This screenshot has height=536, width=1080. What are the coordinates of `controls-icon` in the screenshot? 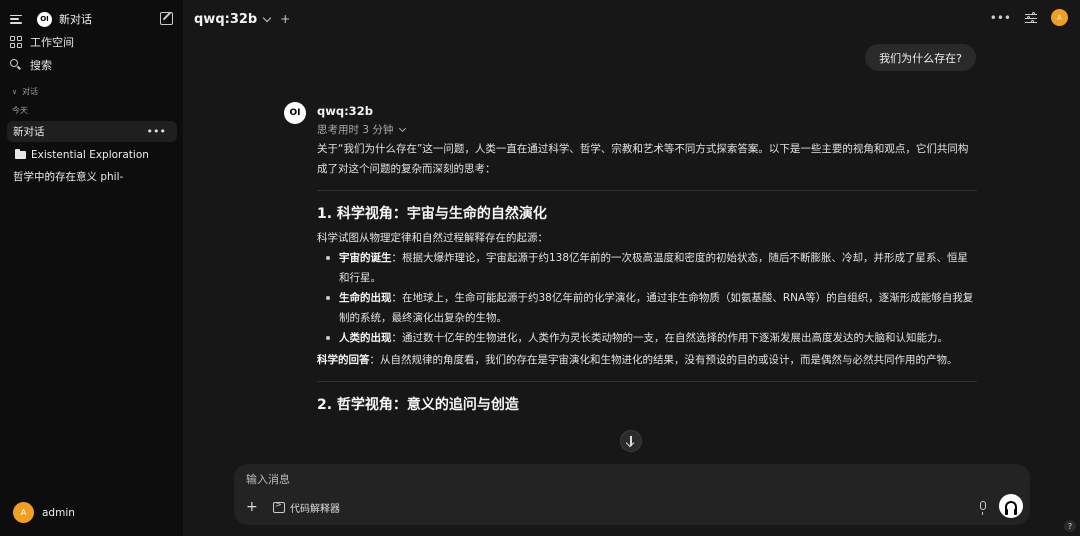 It's located at (1031, 17).